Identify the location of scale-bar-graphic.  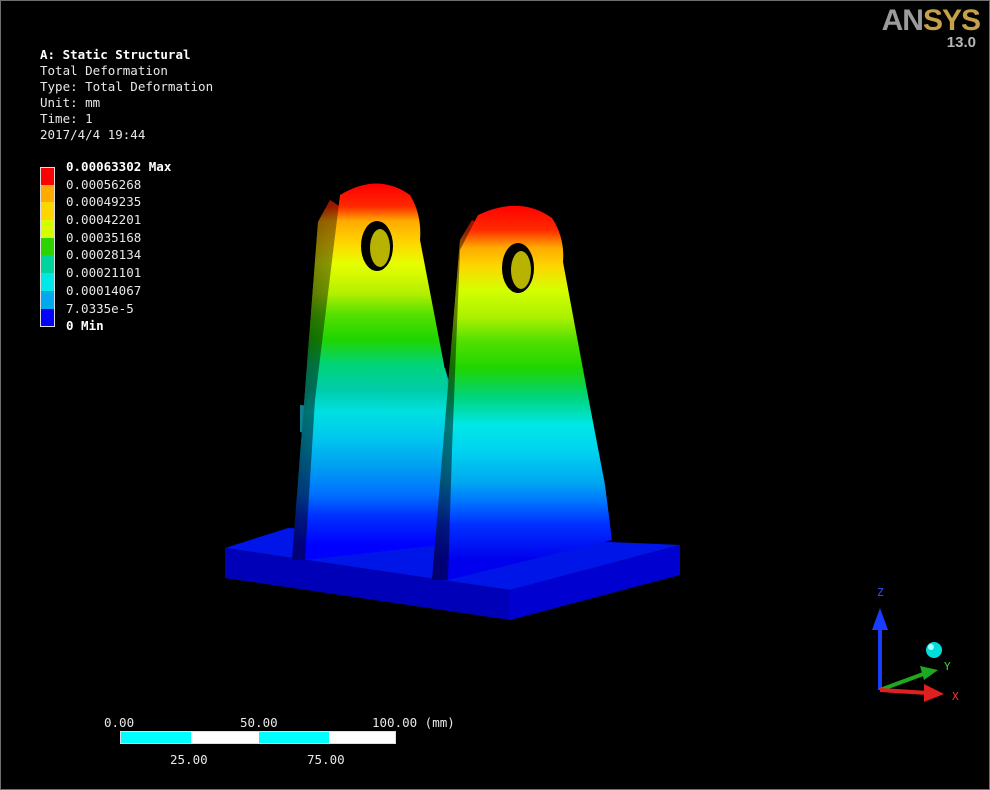
(258, 737).